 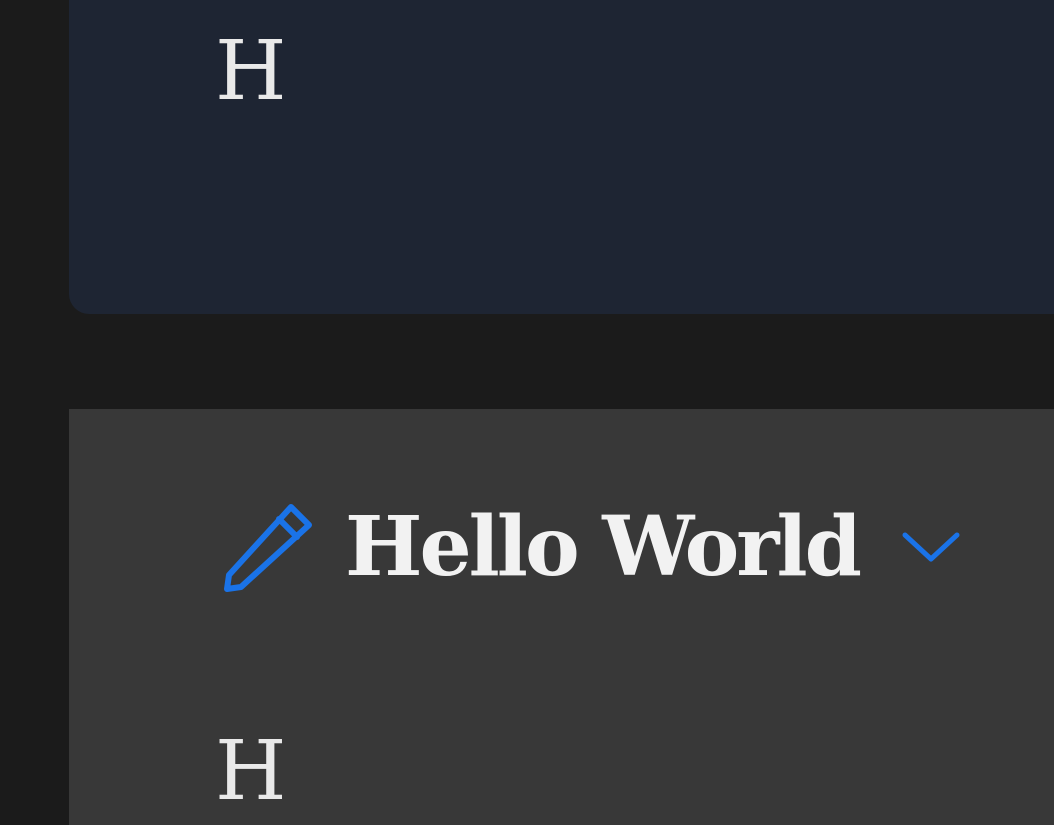 What do you see at coordinates (251, 71) in the screenshot?
I see `top-card-initial: H` at bounding box center [251, 71].